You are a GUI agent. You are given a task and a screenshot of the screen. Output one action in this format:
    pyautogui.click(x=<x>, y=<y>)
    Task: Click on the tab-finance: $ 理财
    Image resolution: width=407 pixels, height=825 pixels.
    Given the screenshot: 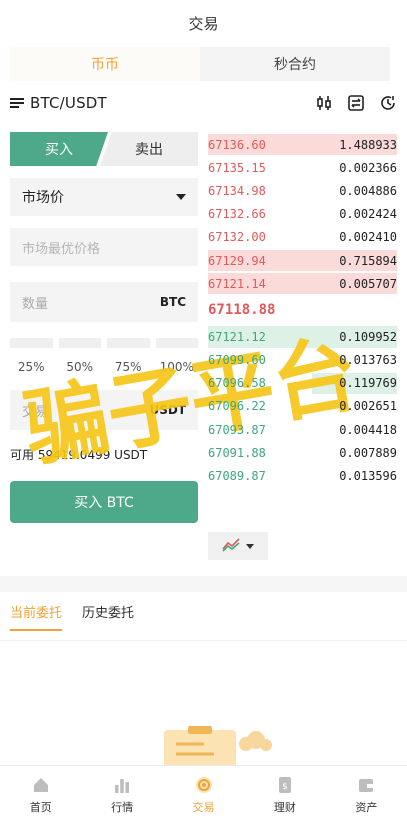 What is the action you would take?
    pyautogui.click(x=284, y=795)
    